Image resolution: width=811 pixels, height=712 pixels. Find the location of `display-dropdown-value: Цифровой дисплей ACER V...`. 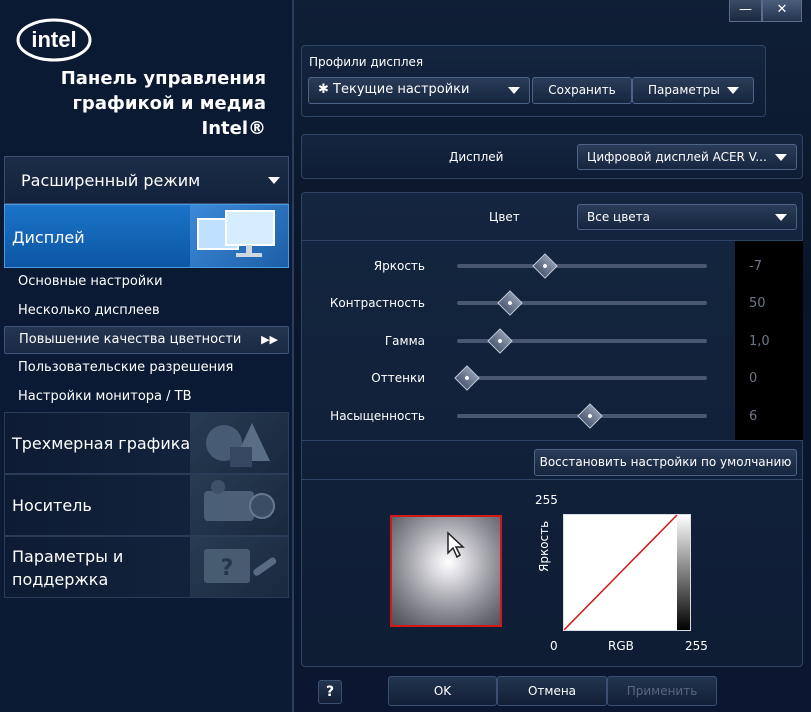

display-dropdown-value: Цифровой дисплей ACER V... is located at coordinates (677, 157).